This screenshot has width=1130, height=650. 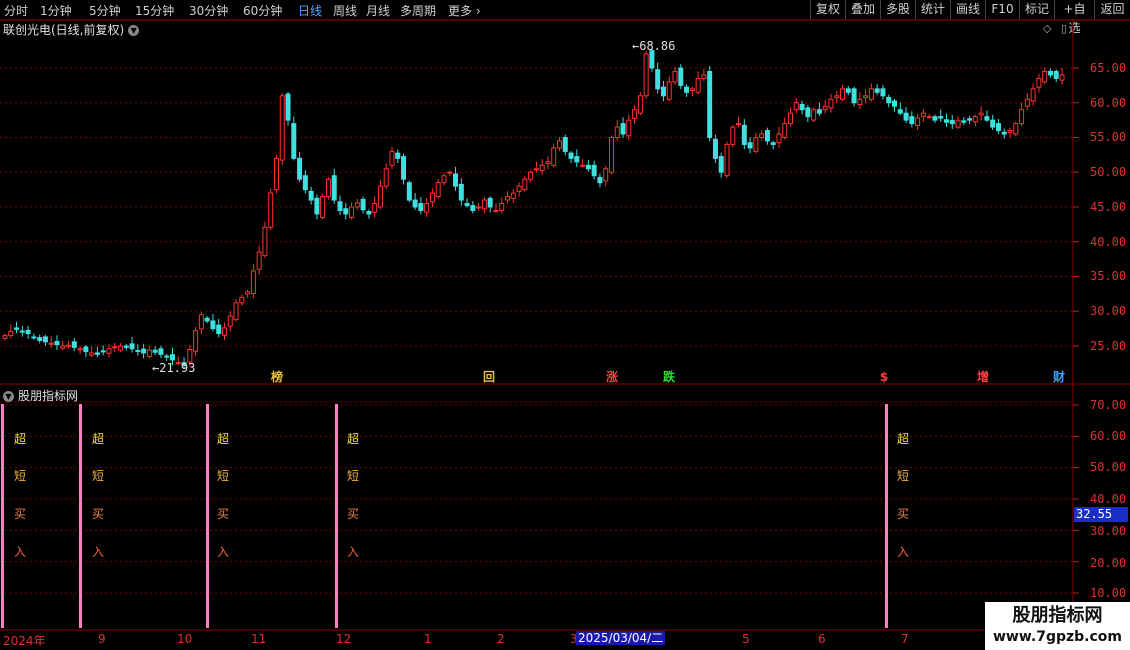 I want to click on low-price-value: 21.93, so click(x=177, y=368).